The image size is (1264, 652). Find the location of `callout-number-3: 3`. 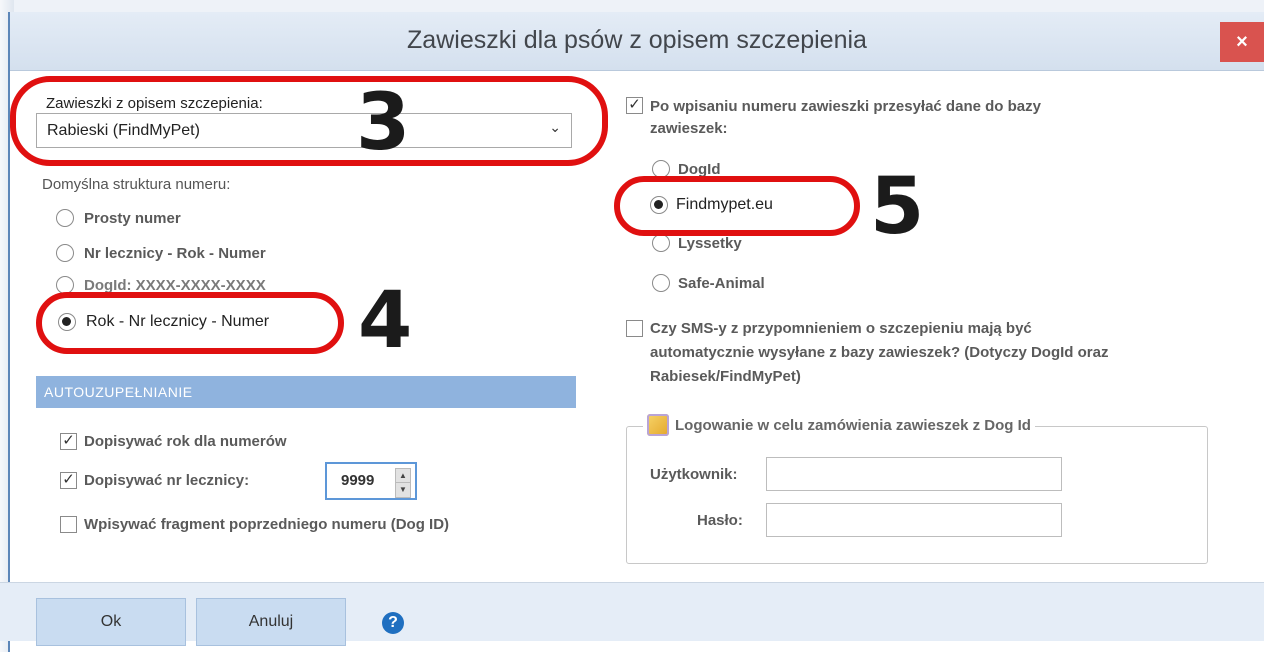

callout-number-3: 3 is located at coordinates (383, 123).